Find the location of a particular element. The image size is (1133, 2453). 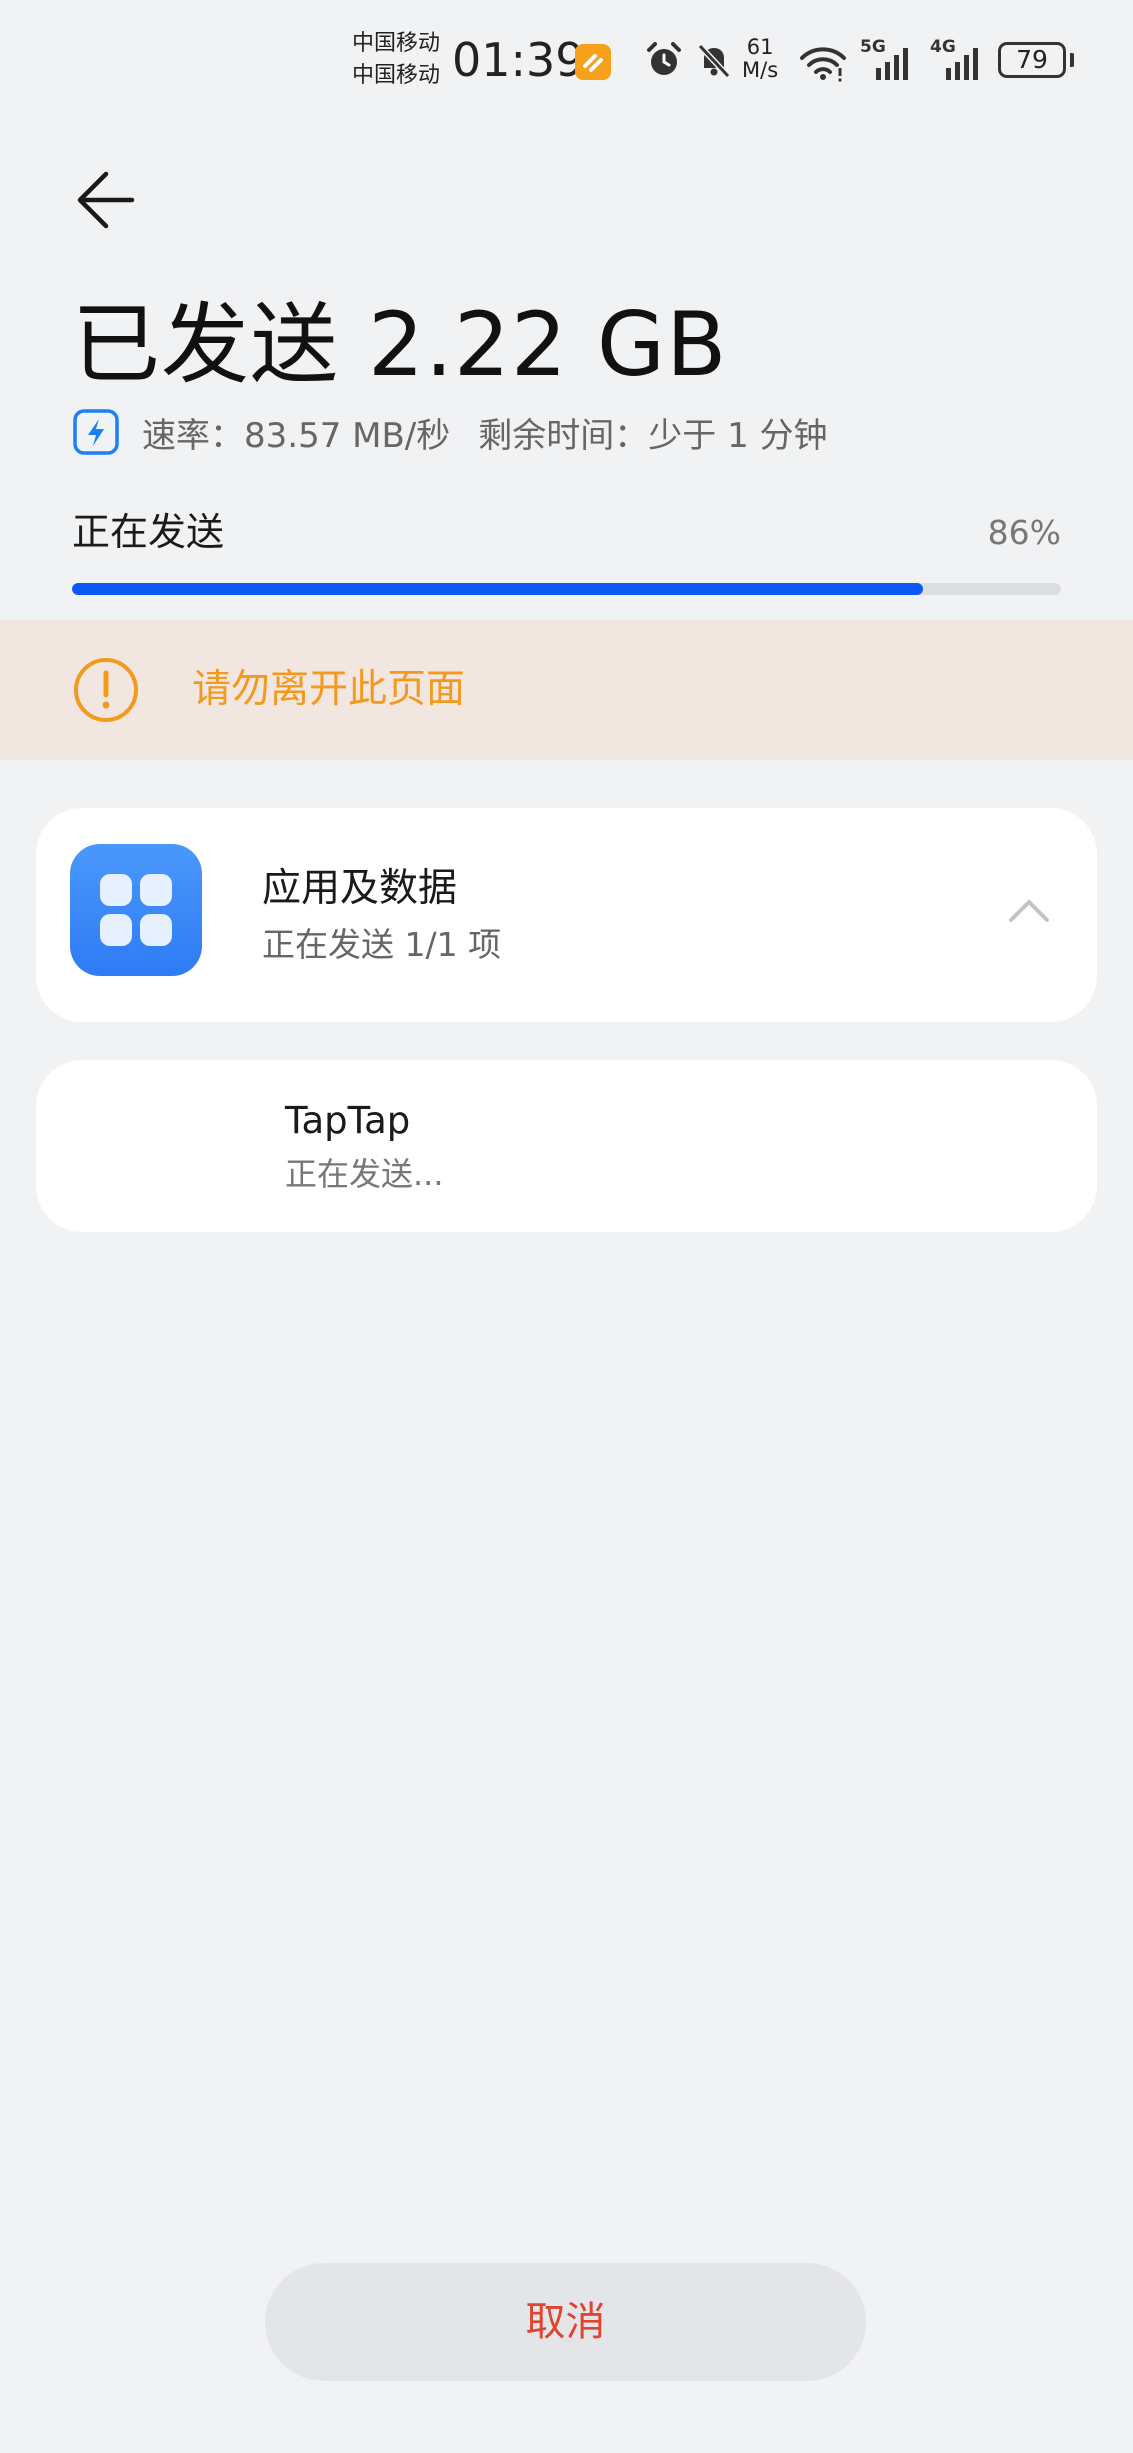

carrier-2: 中国移动 is located at coordinates (396, 75).